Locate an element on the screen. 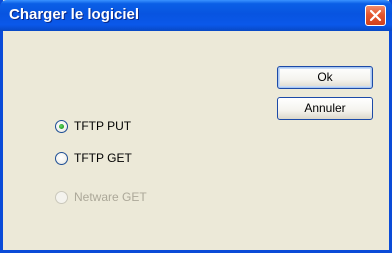 The height and width of the screenshot is (253, 392). close-icon is located at coordinates (375, 15).